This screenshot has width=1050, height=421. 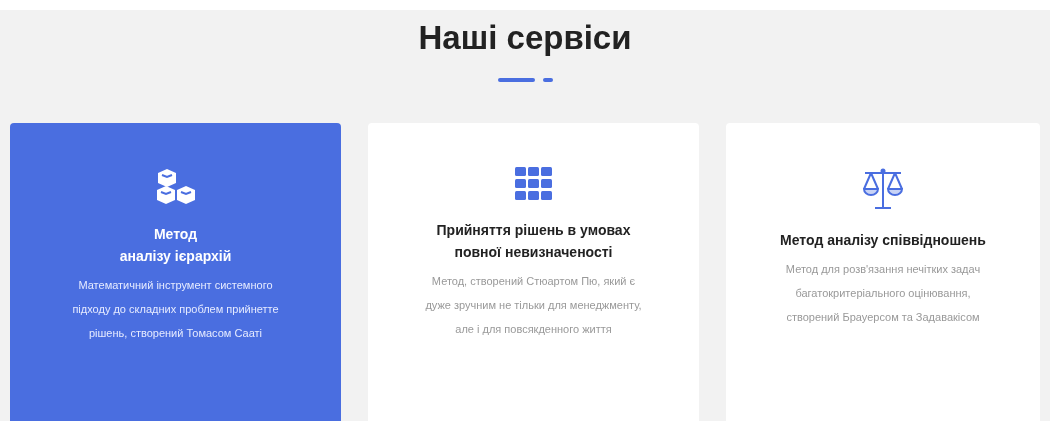 What do you see at coordinates (175, 309) in the screenshot?
I see `service-description: Математичний інструмент системного підходу до складних проблем прийнетте рішень, створений Томасом Сааті` at bounding box center [175, 309].